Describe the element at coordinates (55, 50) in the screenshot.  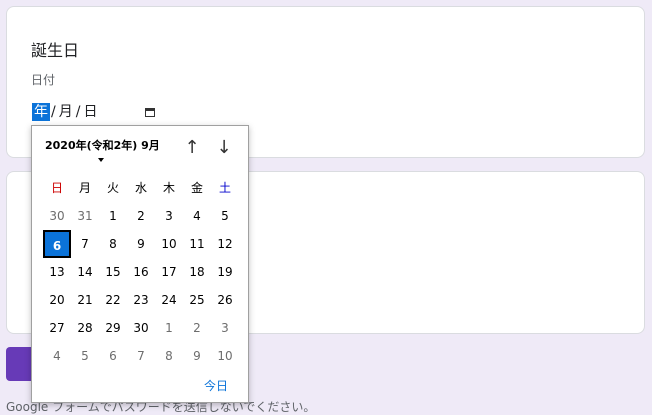
I see `question-title: 誕生日` at that location.